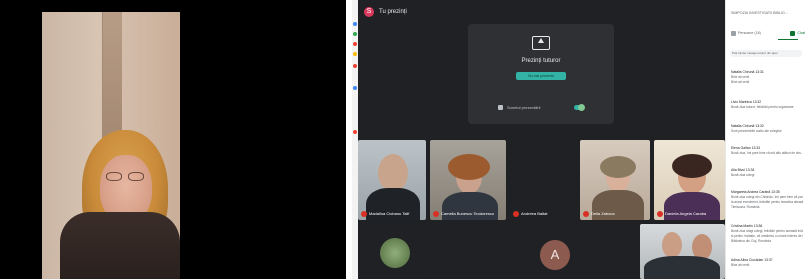 This screenshot has width=805, height=279. I want to click on stop-presenting-button: Nu mai prezenta, so click(541, 76).